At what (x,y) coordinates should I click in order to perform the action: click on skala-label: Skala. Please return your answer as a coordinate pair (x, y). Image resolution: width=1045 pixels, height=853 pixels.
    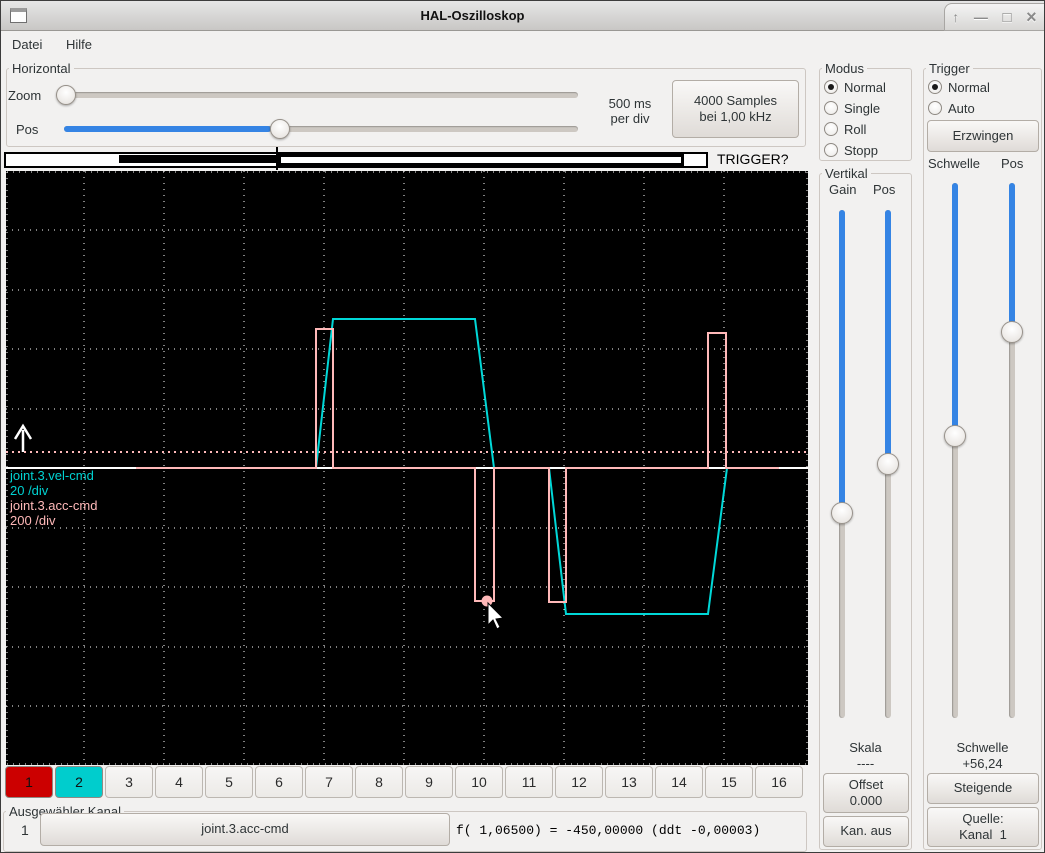
    Looking at the image, I should click on (865, 747).